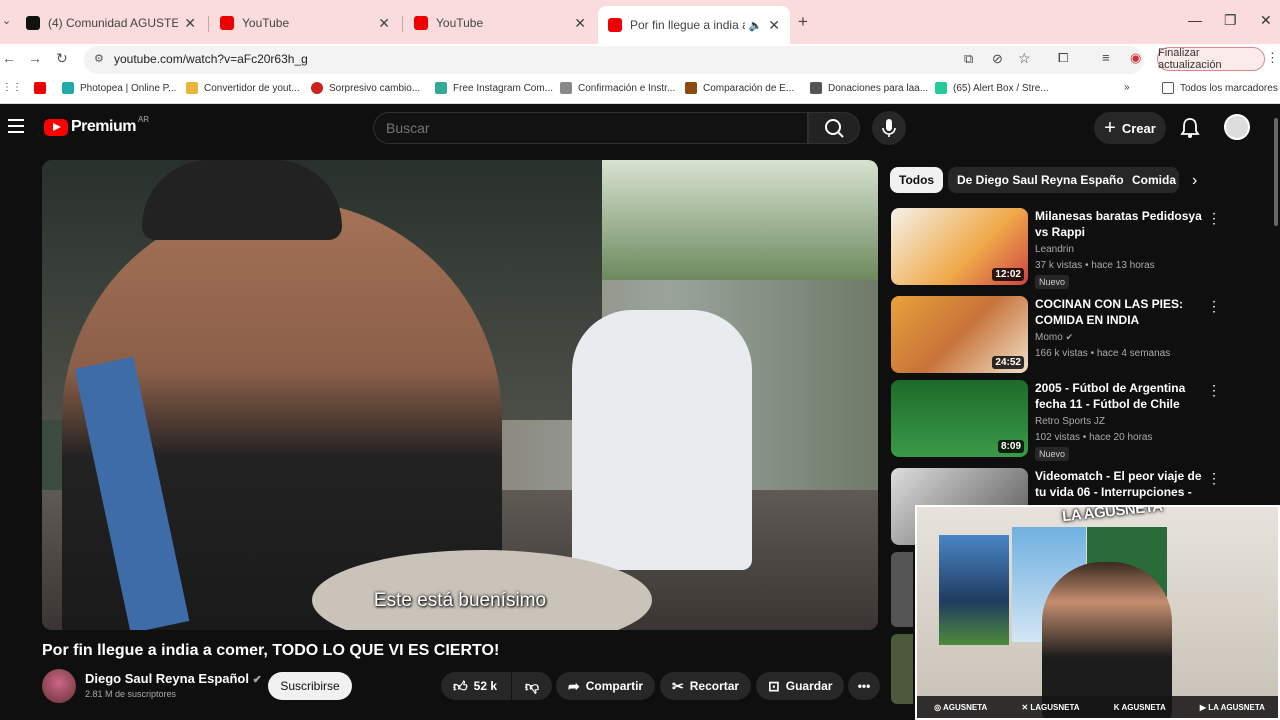 This screenshot has width=1280, height=720. Describe the element at coordinates (1195, 20) in the screenshot. I see `minimize-button: —` at that location.